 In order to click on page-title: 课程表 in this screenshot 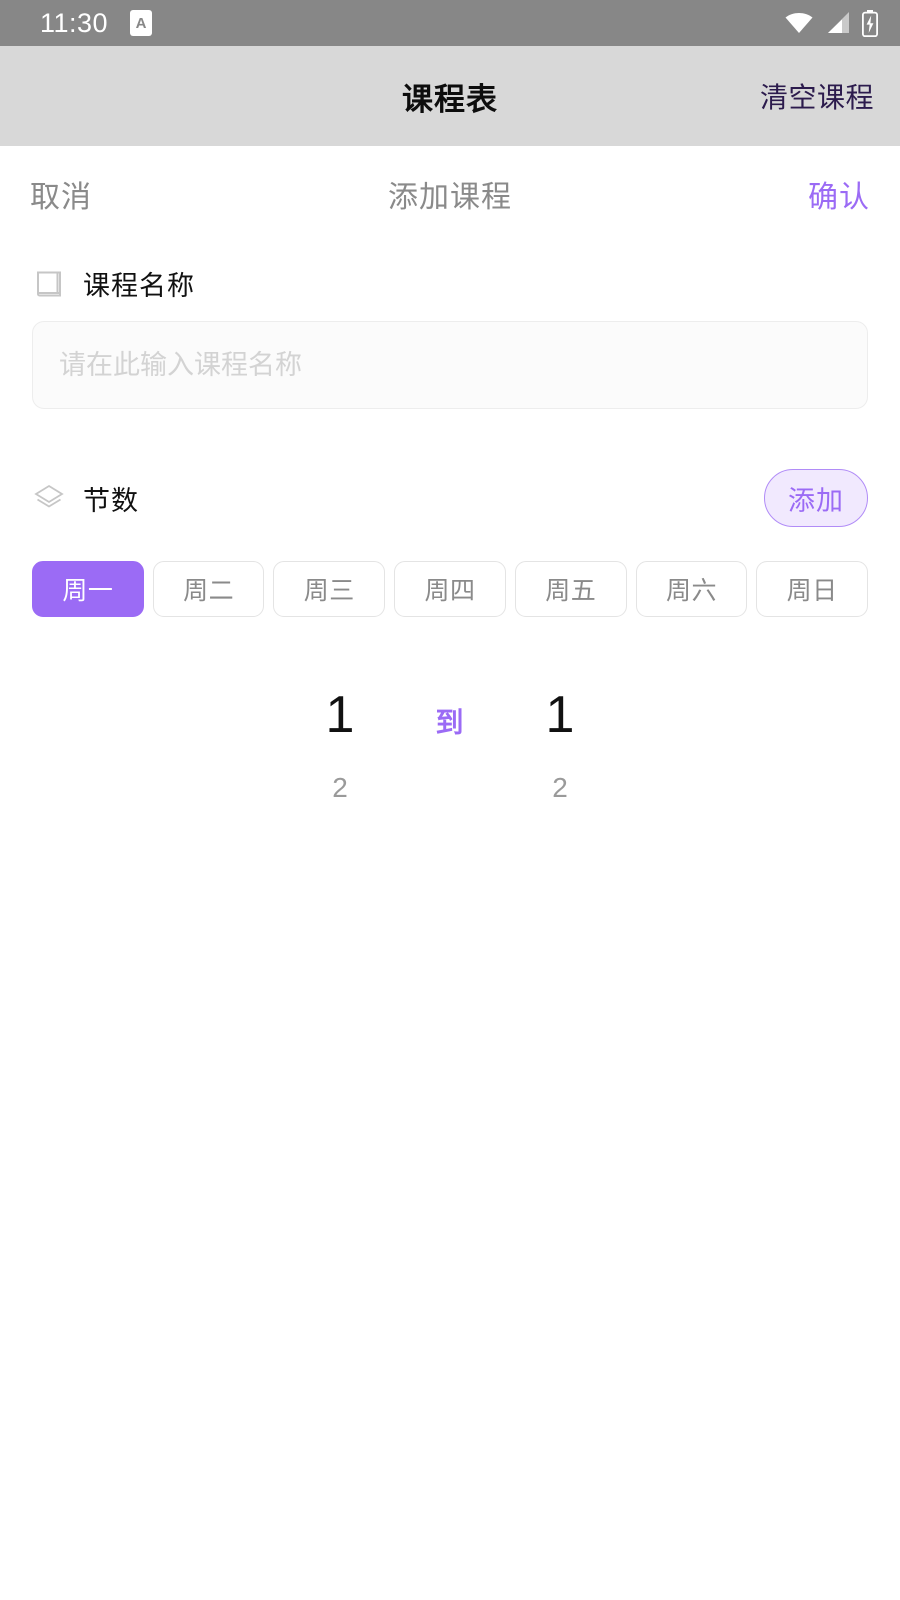, I will do `click(450, 99)`.